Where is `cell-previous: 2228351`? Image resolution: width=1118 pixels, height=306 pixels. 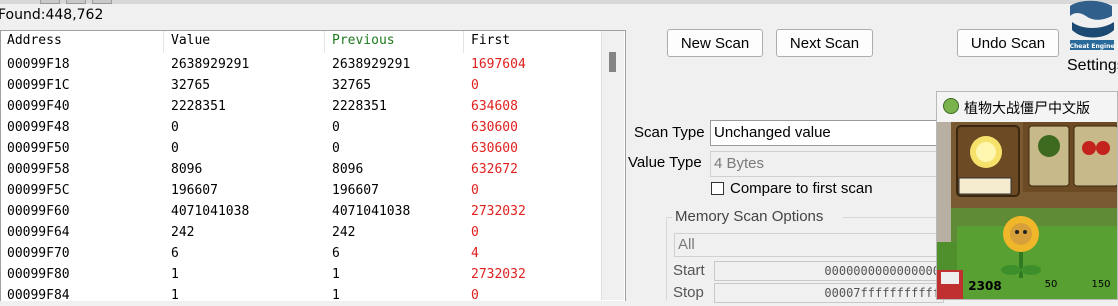
cell-previous: 2228351 is located at coordinates (359, 106).